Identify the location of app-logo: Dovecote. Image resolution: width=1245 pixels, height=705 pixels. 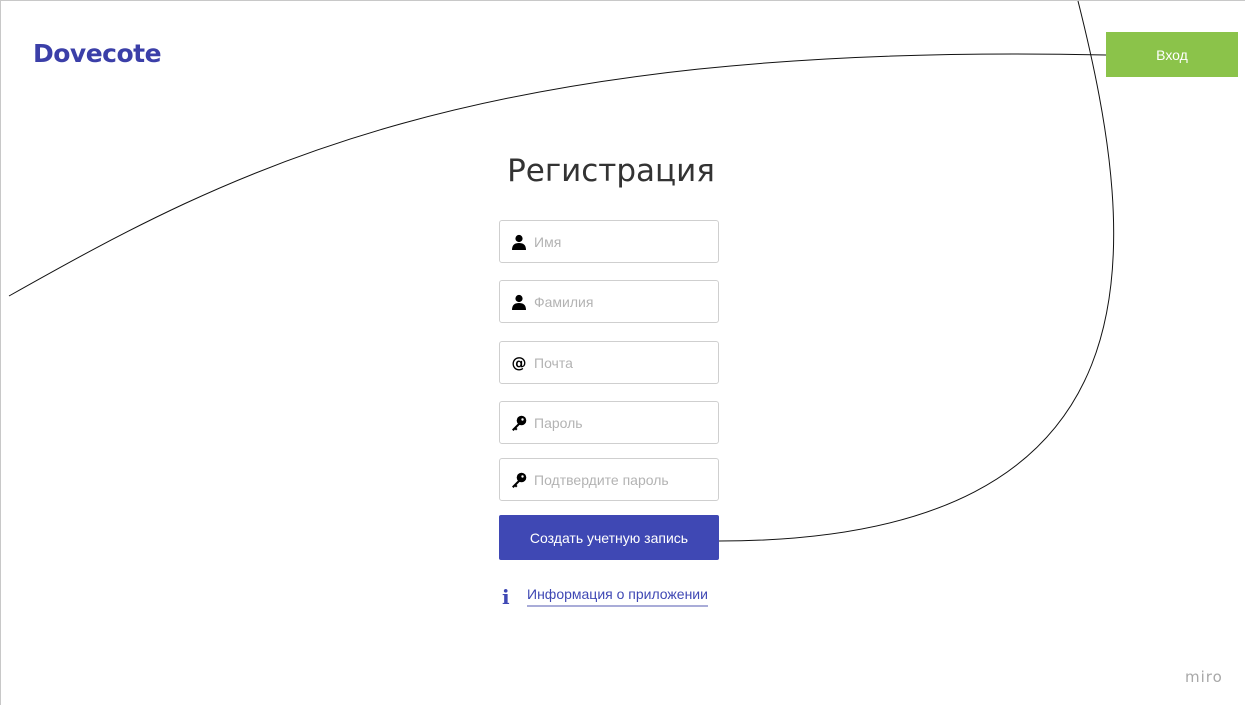
(97, 53).